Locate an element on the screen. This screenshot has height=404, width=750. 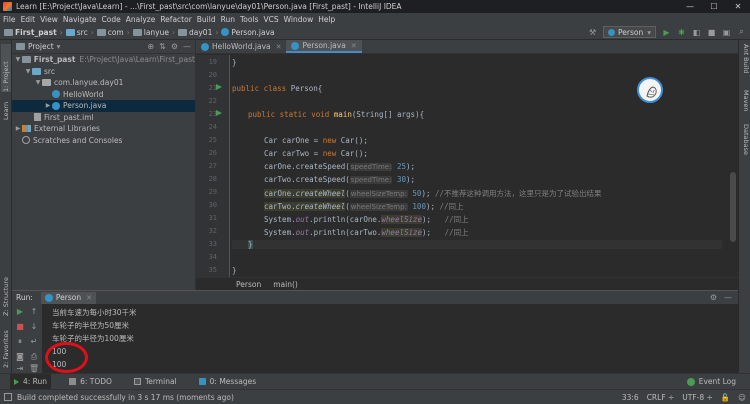
breadcrumb-class: Person is located at coordinates (248, 284).